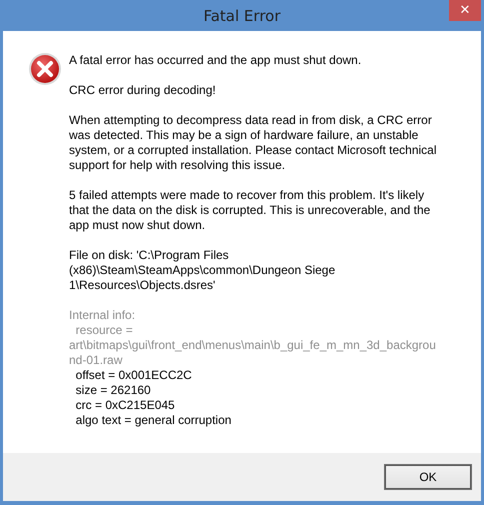 The width and height of the screenshot is (484, 505). What do you see at coordinates (465, 10) in the screenshot?
I see `close-button: ✕` at bounding box center [465, 10].